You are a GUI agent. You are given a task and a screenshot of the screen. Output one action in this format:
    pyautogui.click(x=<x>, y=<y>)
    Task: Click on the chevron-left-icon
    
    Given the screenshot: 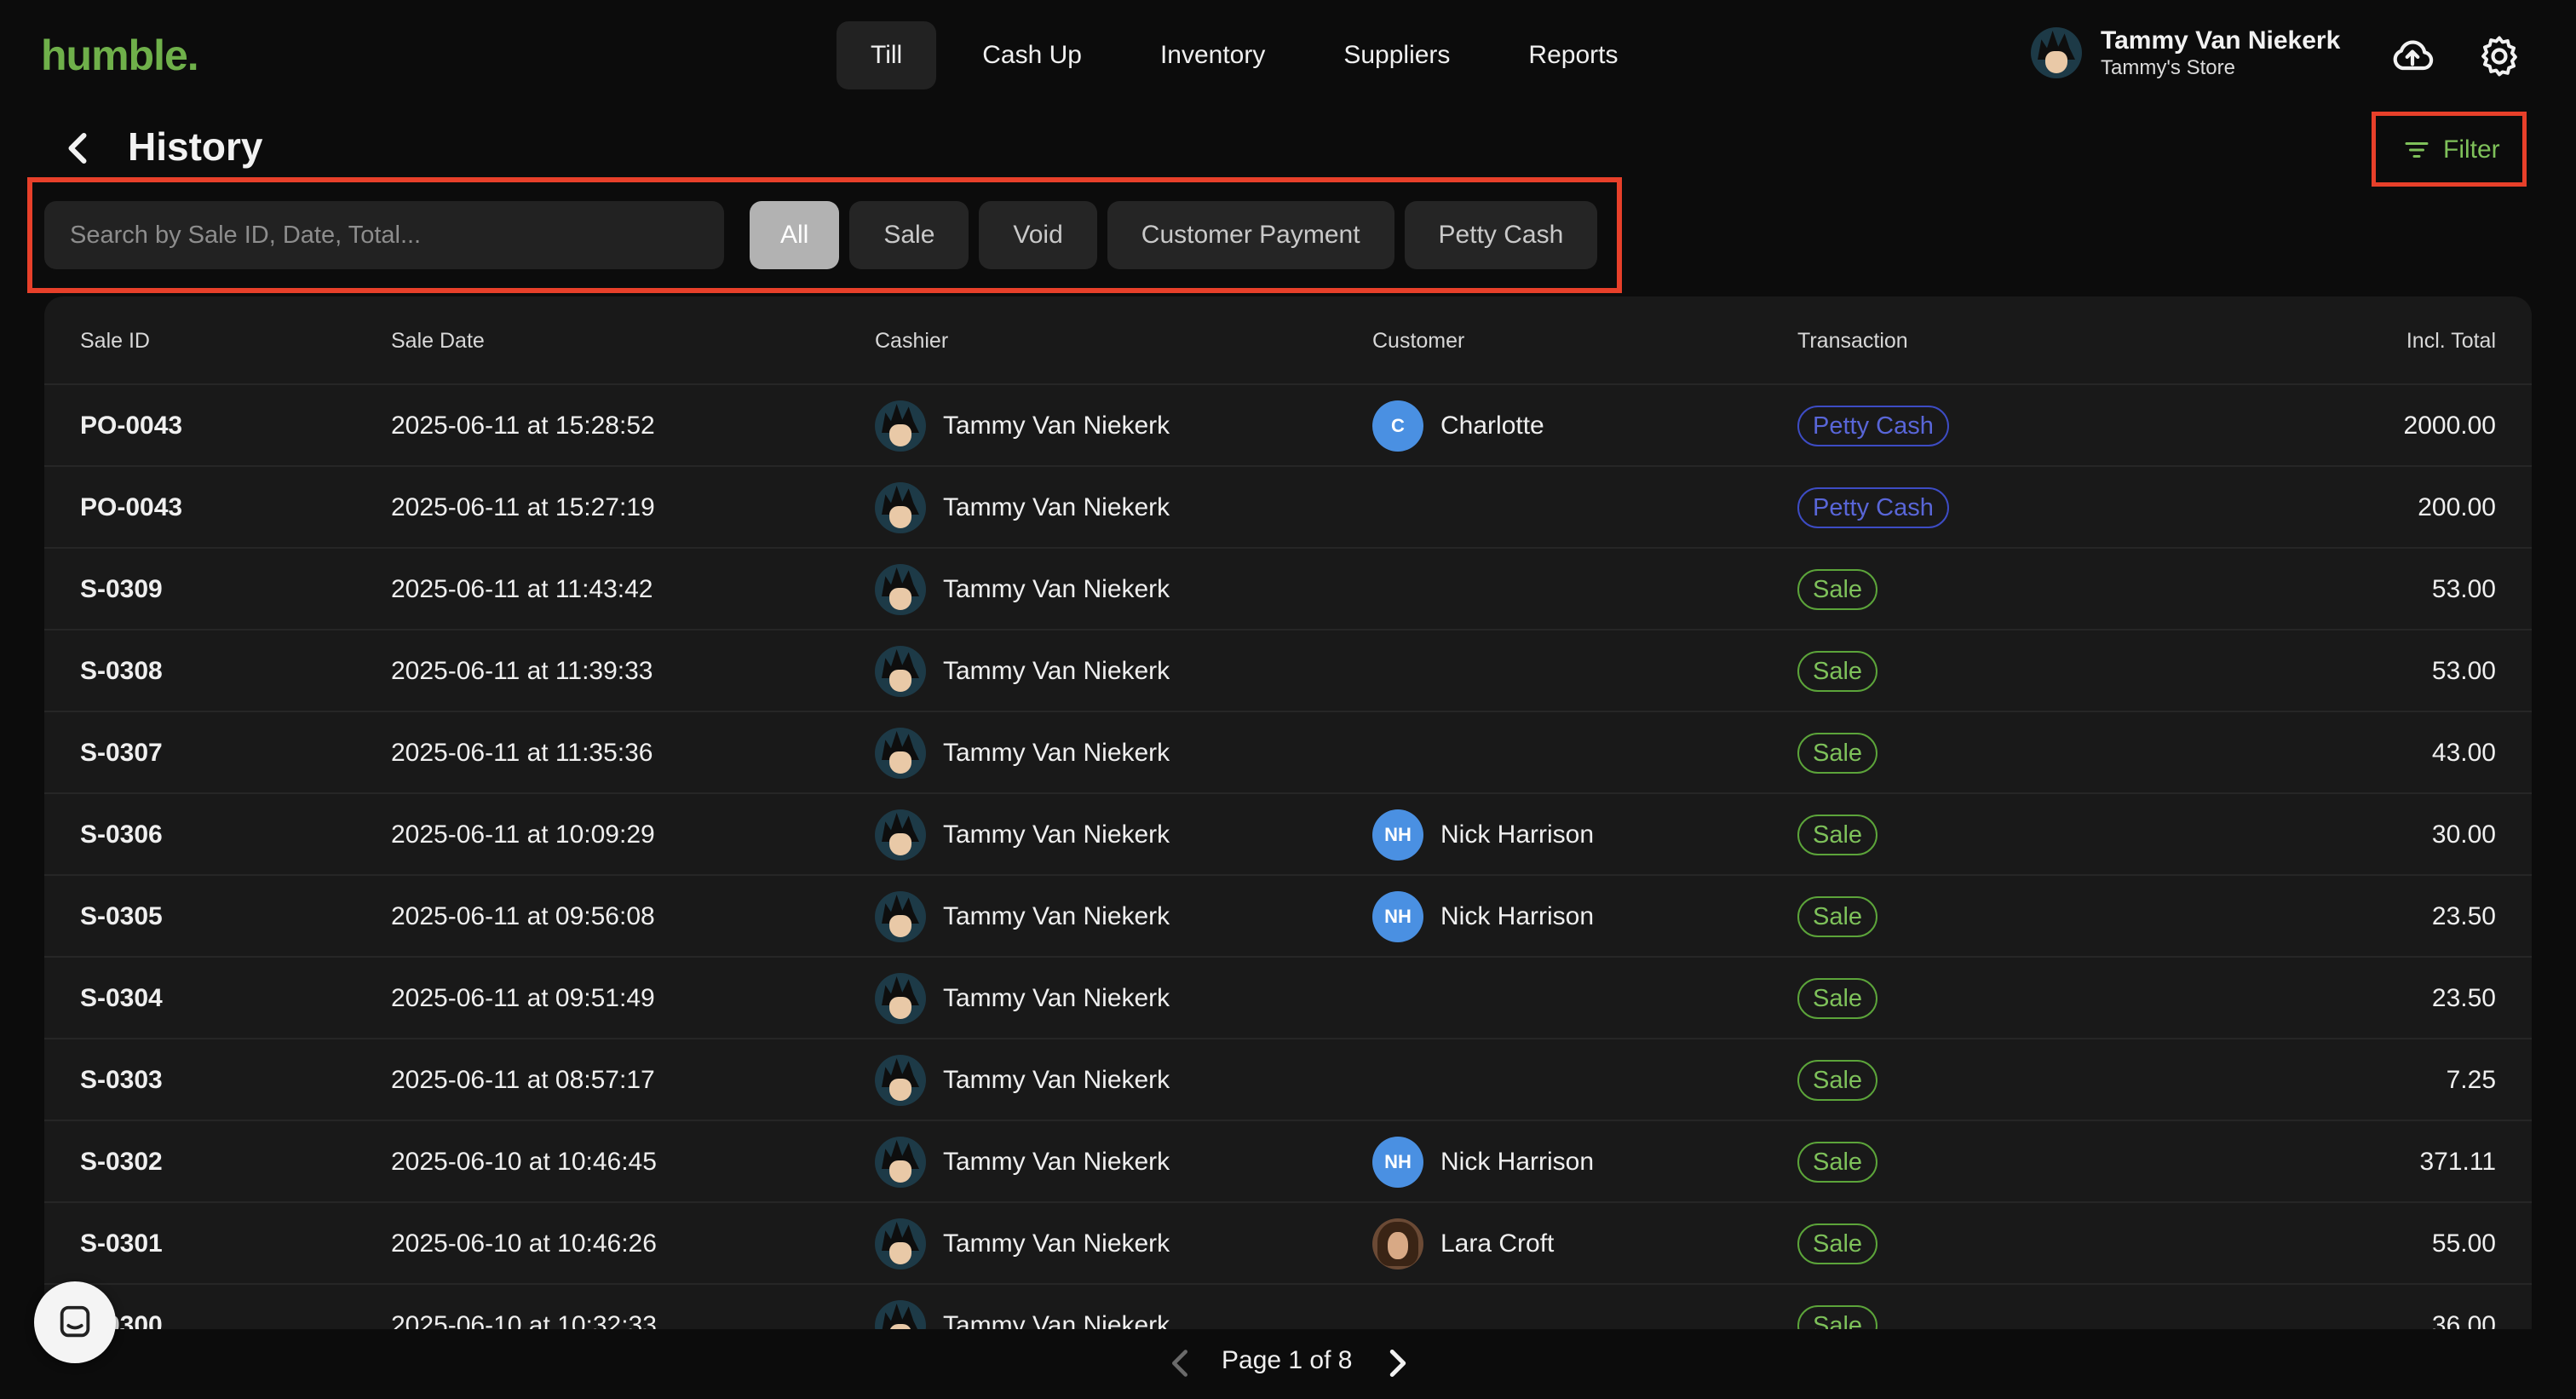 What is the action you would take?
    pyautogui.click(x=77, y=148)
    